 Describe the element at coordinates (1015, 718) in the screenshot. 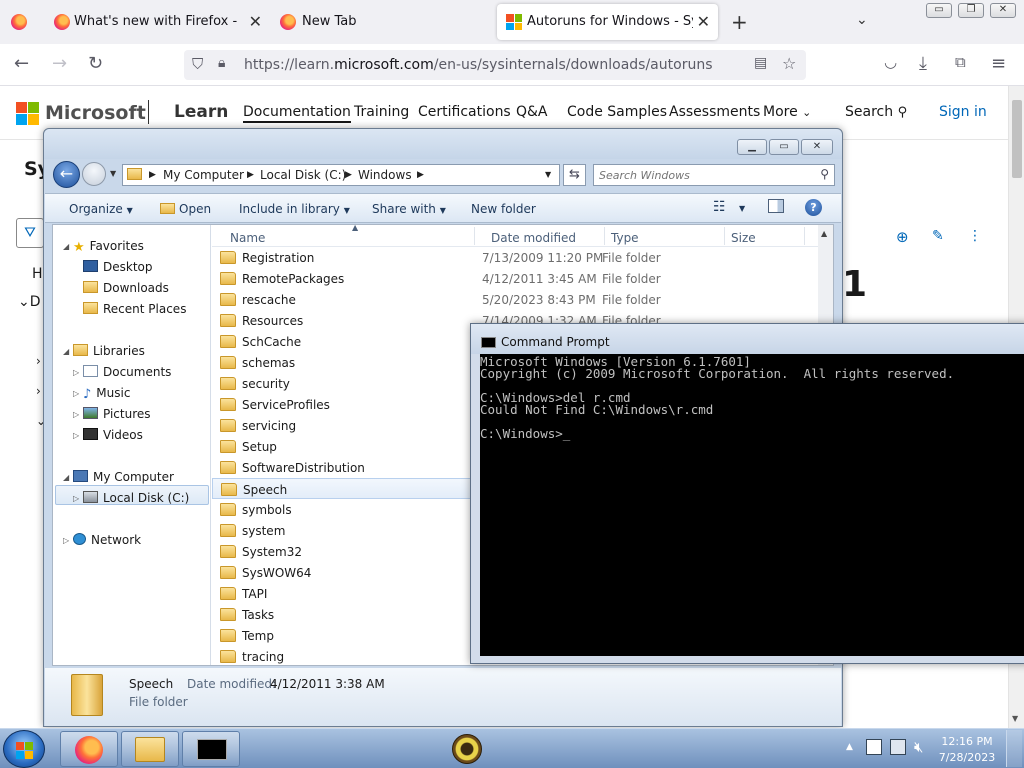

I see `scroll-down-icon: ▼` at that location.